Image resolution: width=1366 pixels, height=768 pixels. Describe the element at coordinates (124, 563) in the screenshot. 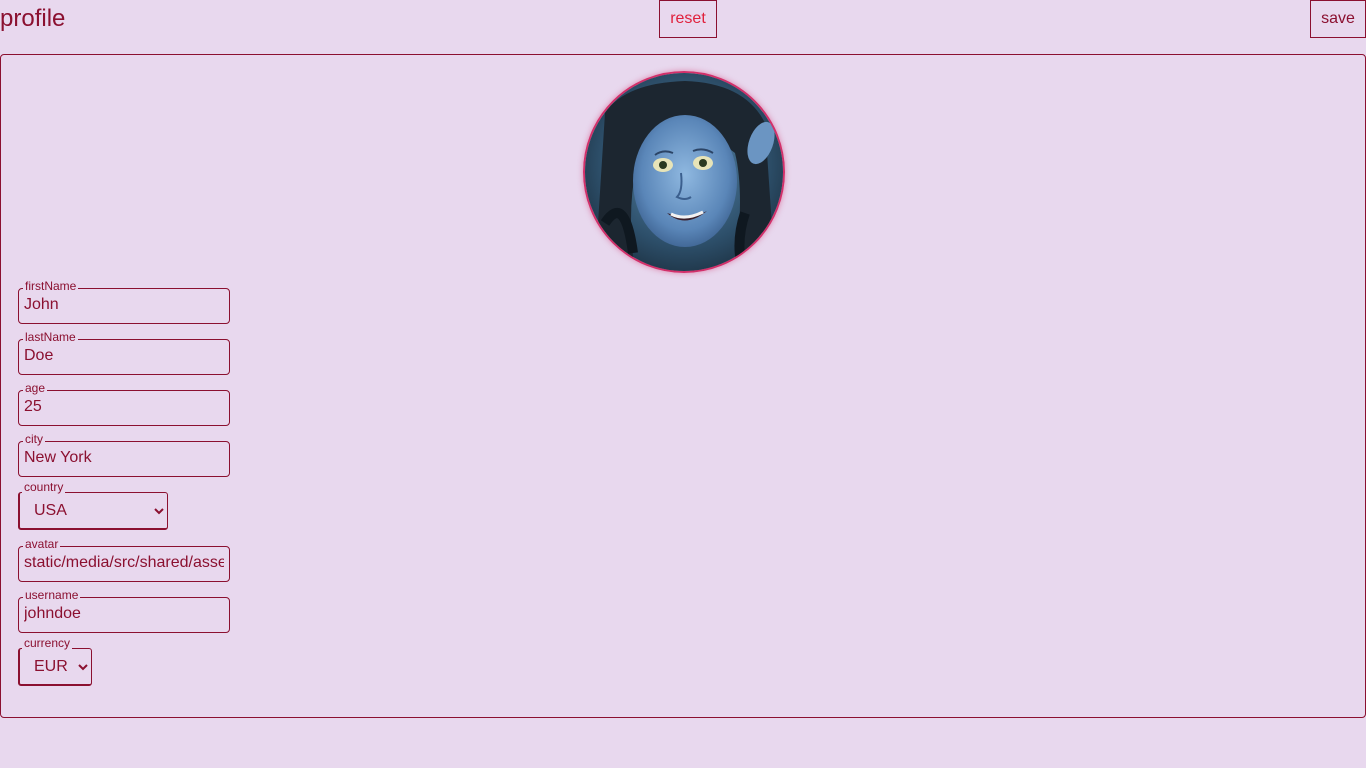

I see `avatar-input` at that location.